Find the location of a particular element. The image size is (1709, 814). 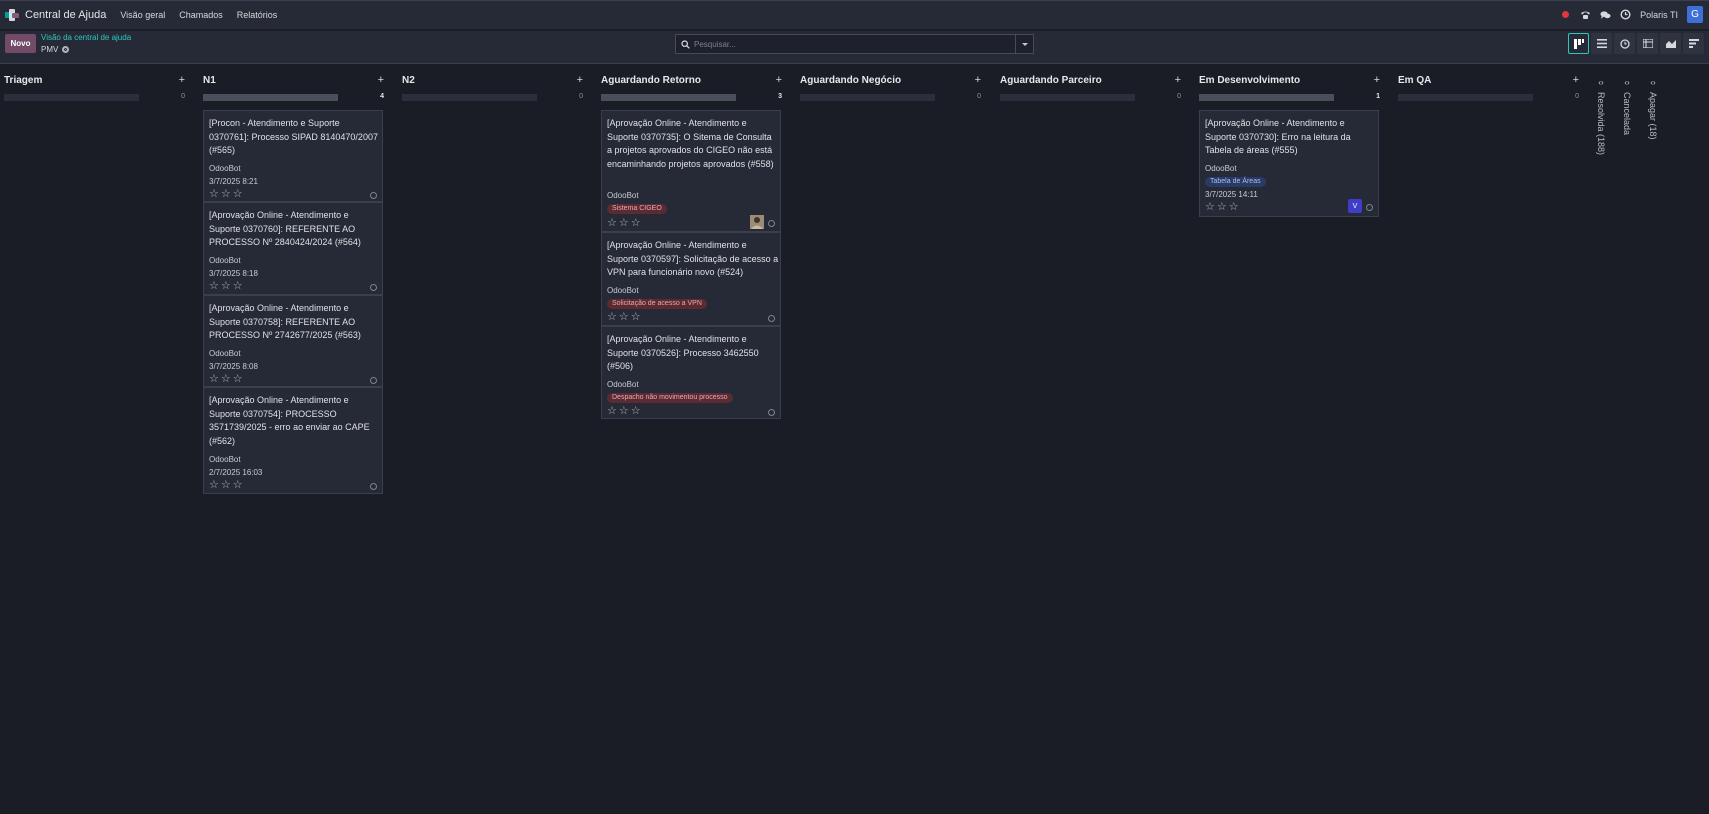

column-title: Triagem is located at coordinates (23, 80).